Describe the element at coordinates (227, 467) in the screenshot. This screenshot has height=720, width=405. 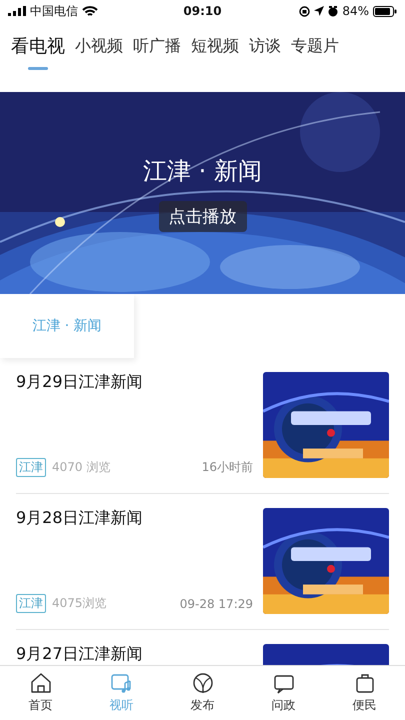
I see `publish-time: 16小时前` at that location.